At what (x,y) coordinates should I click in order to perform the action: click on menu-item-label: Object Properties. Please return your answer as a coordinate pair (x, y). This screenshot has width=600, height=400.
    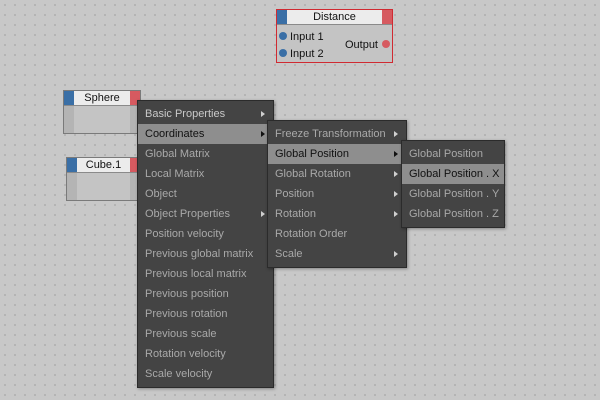
    Looking at the image, I should click on (187, 214).